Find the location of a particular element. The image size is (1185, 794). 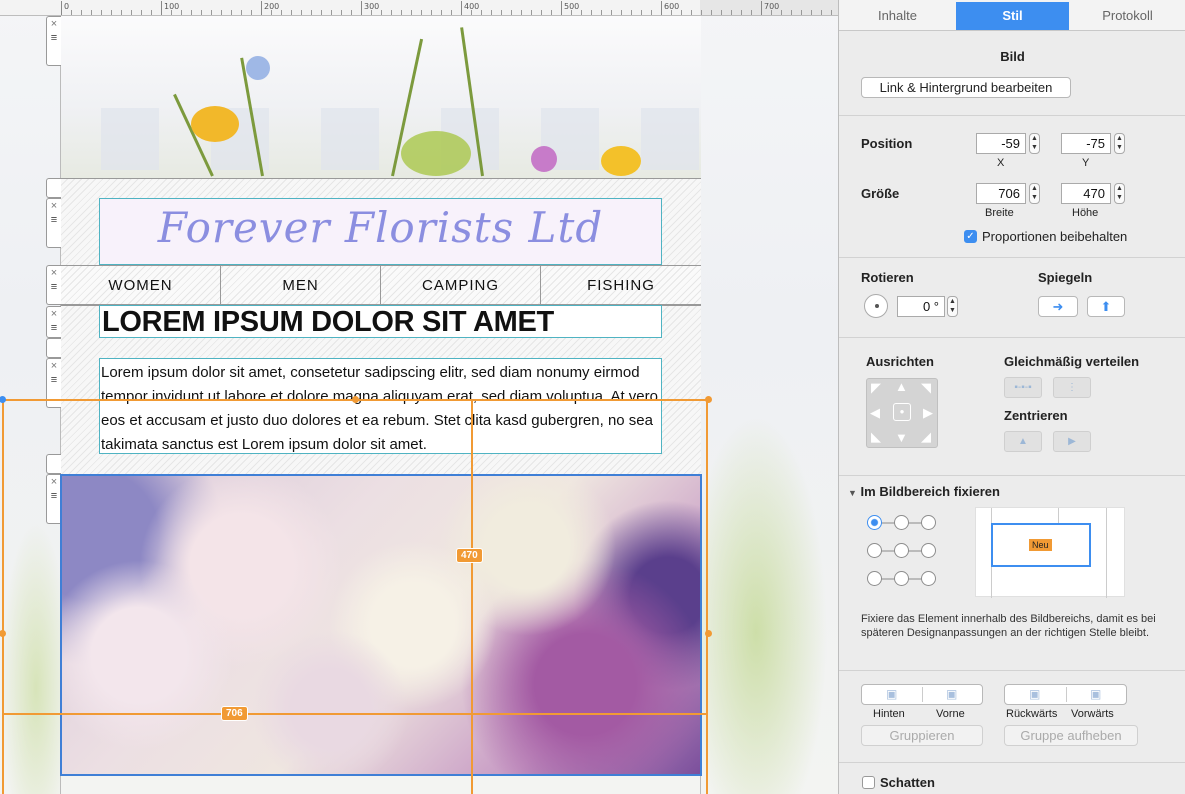

position-y-input: -75 is located at coordinates (1086, 143).